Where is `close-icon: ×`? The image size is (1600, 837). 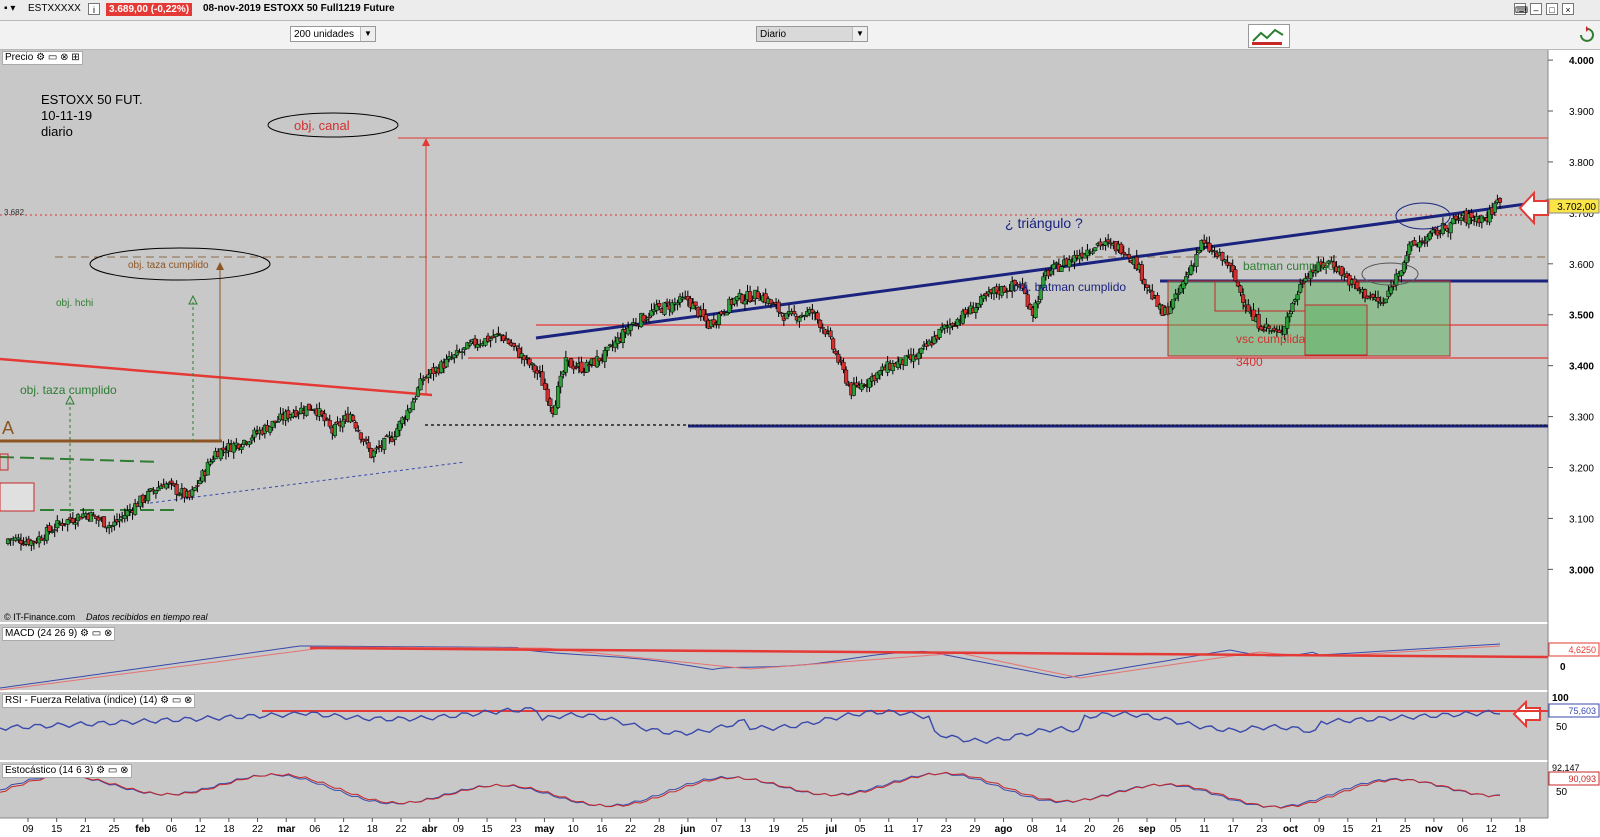
close-icon: × is located at coordinates (1568, 9).